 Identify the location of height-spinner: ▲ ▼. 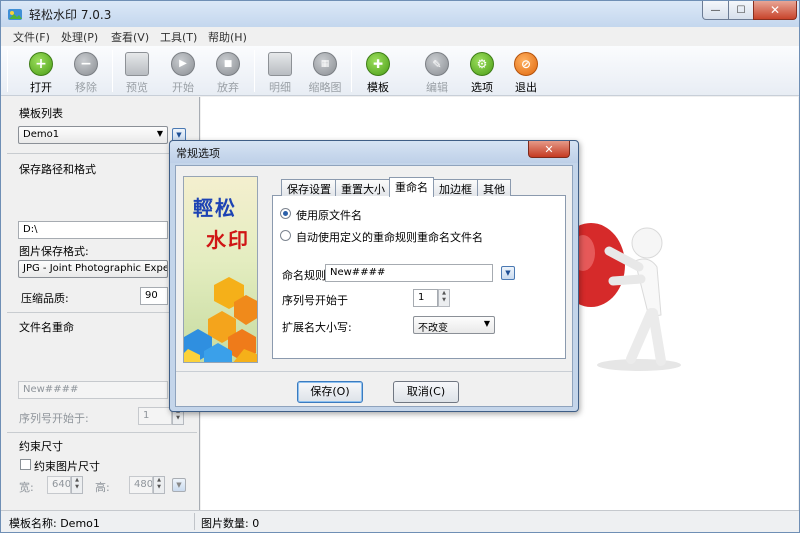
(159, 485).